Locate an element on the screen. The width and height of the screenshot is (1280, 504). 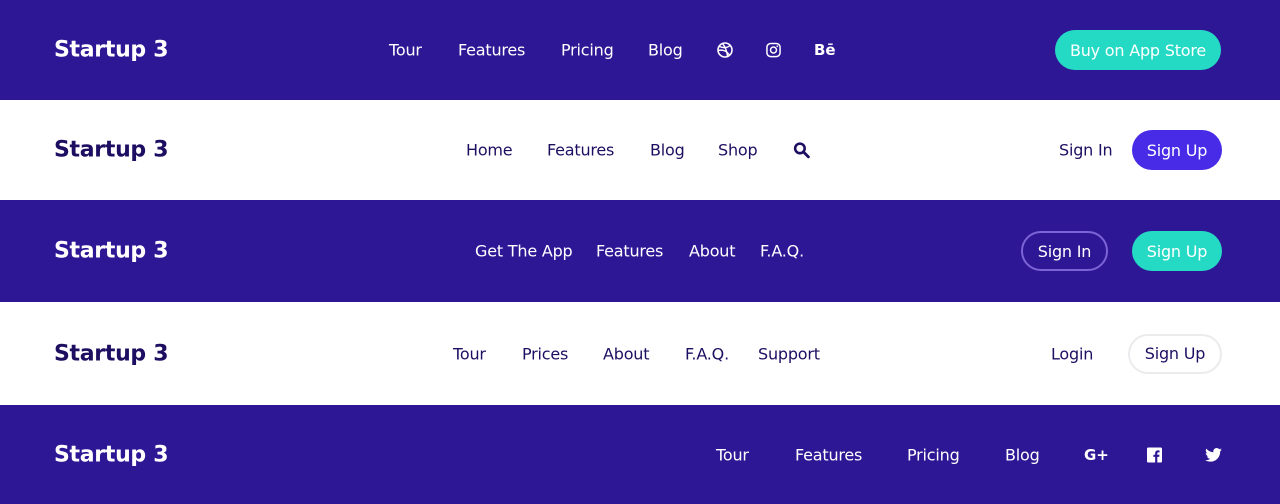
nav-link-home: Home is located at coordinates (489, 150).